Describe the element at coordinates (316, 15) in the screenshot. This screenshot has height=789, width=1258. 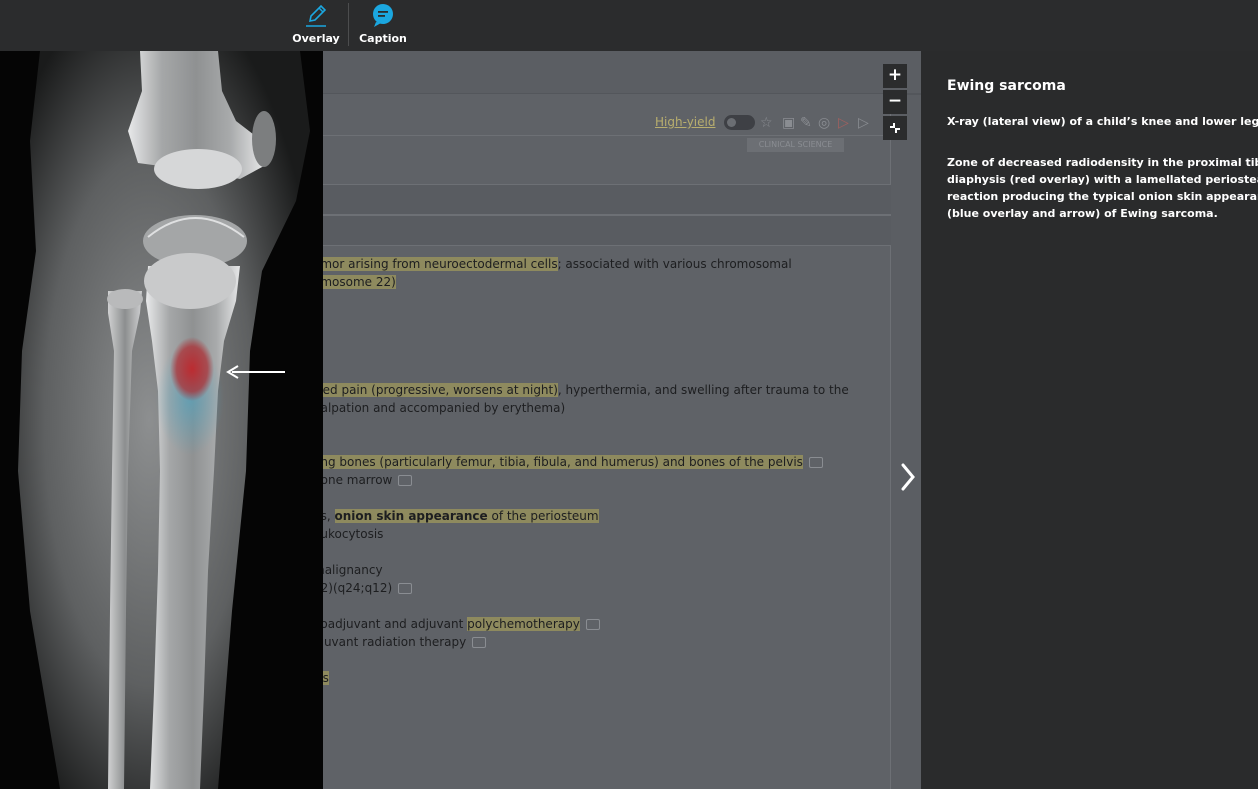
I see `pencil-icon` at that location.